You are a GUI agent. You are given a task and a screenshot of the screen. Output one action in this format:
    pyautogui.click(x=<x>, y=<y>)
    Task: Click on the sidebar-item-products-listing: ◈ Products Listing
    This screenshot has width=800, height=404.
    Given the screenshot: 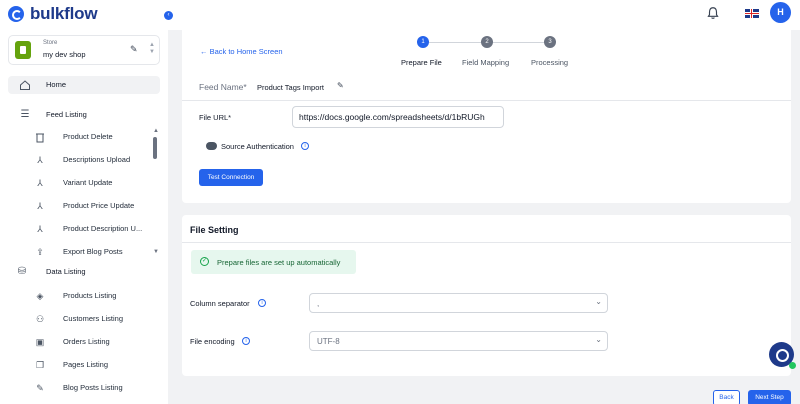 What is the action you would take?
    pyautogui.click(x=80, y=296)
    